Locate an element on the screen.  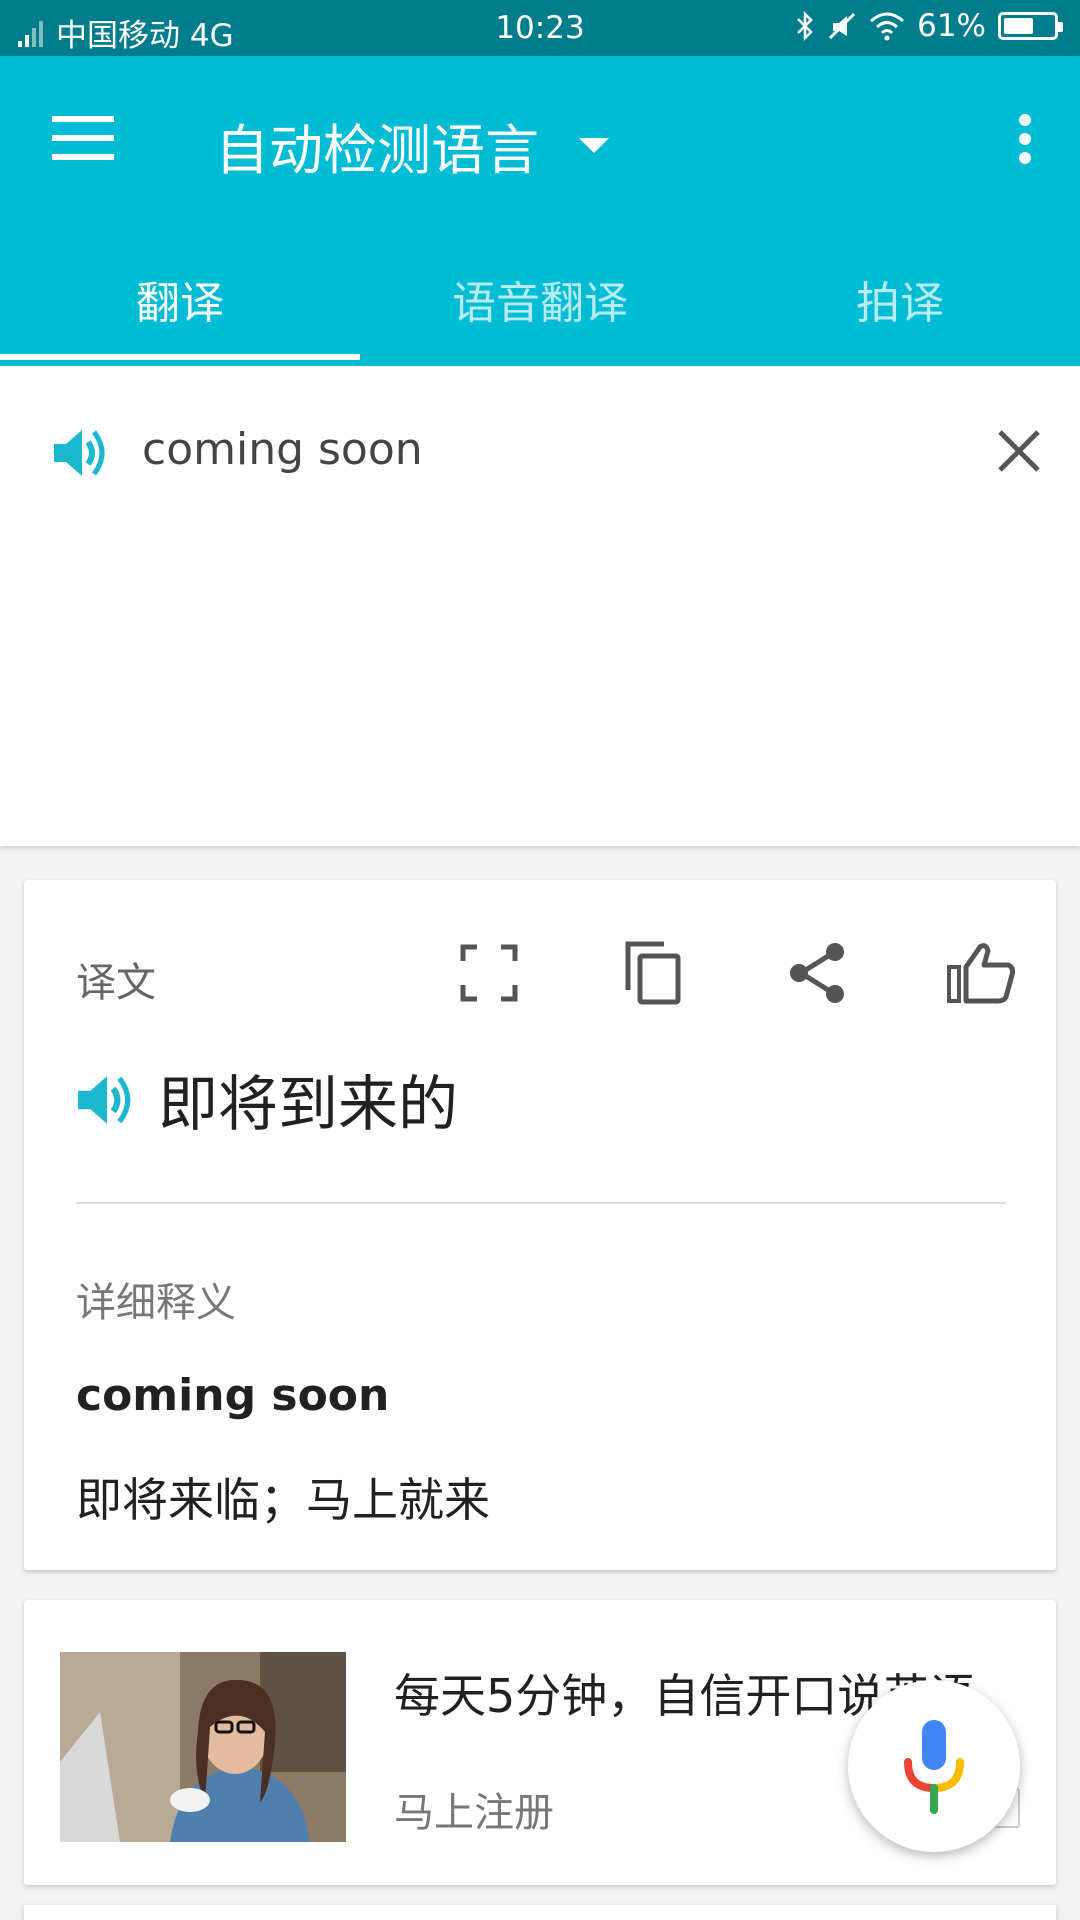
more-vert-icon is located at coordinates (1025, 139).